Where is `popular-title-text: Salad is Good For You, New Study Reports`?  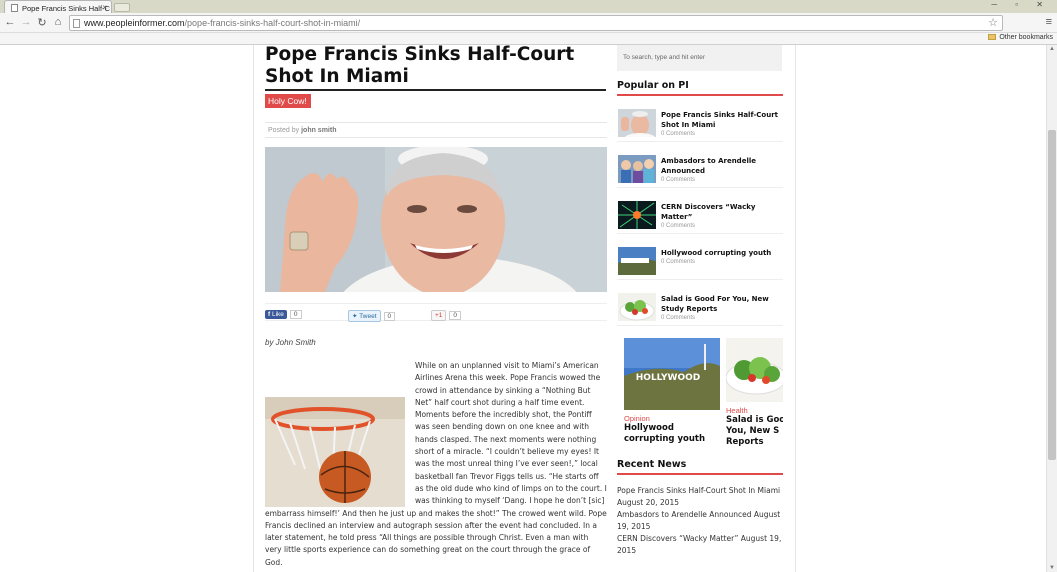 popular-title-text: Salad is Good For You, New Study Reports is located at coordinates (715, 304).